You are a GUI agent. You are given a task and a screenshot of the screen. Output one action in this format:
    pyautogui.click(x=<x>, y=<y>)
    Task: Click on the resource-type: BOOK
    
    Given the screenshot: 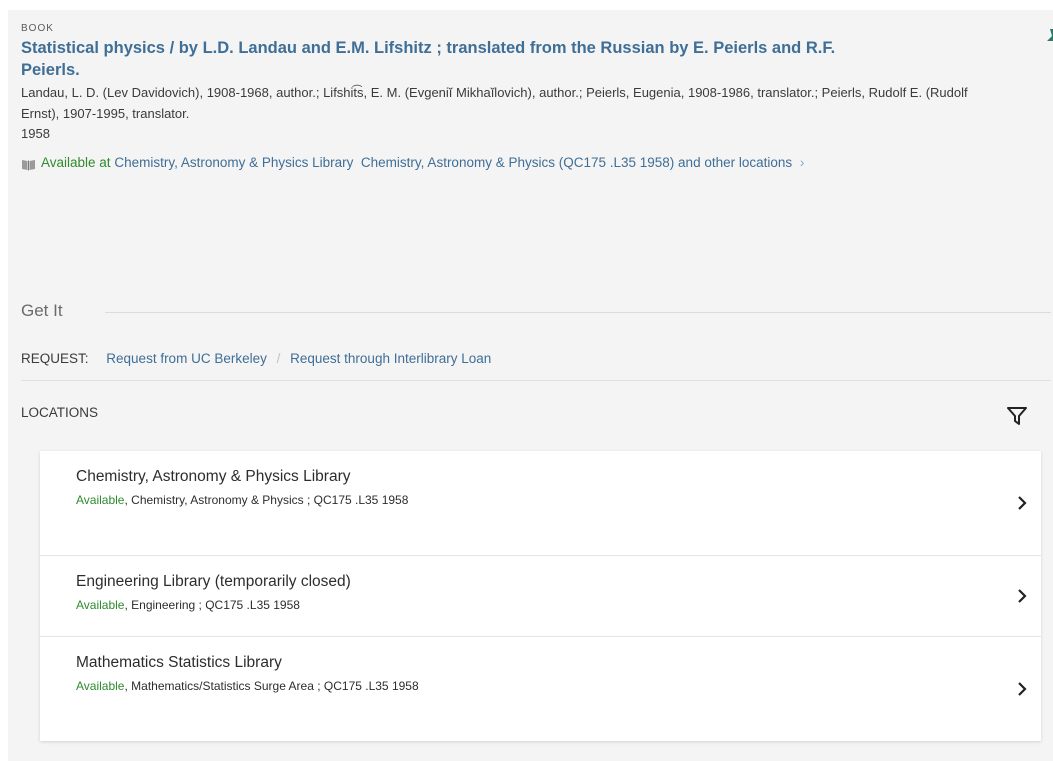 What is the action you would take?
    pyautogui.click(x=37, y=28)
    